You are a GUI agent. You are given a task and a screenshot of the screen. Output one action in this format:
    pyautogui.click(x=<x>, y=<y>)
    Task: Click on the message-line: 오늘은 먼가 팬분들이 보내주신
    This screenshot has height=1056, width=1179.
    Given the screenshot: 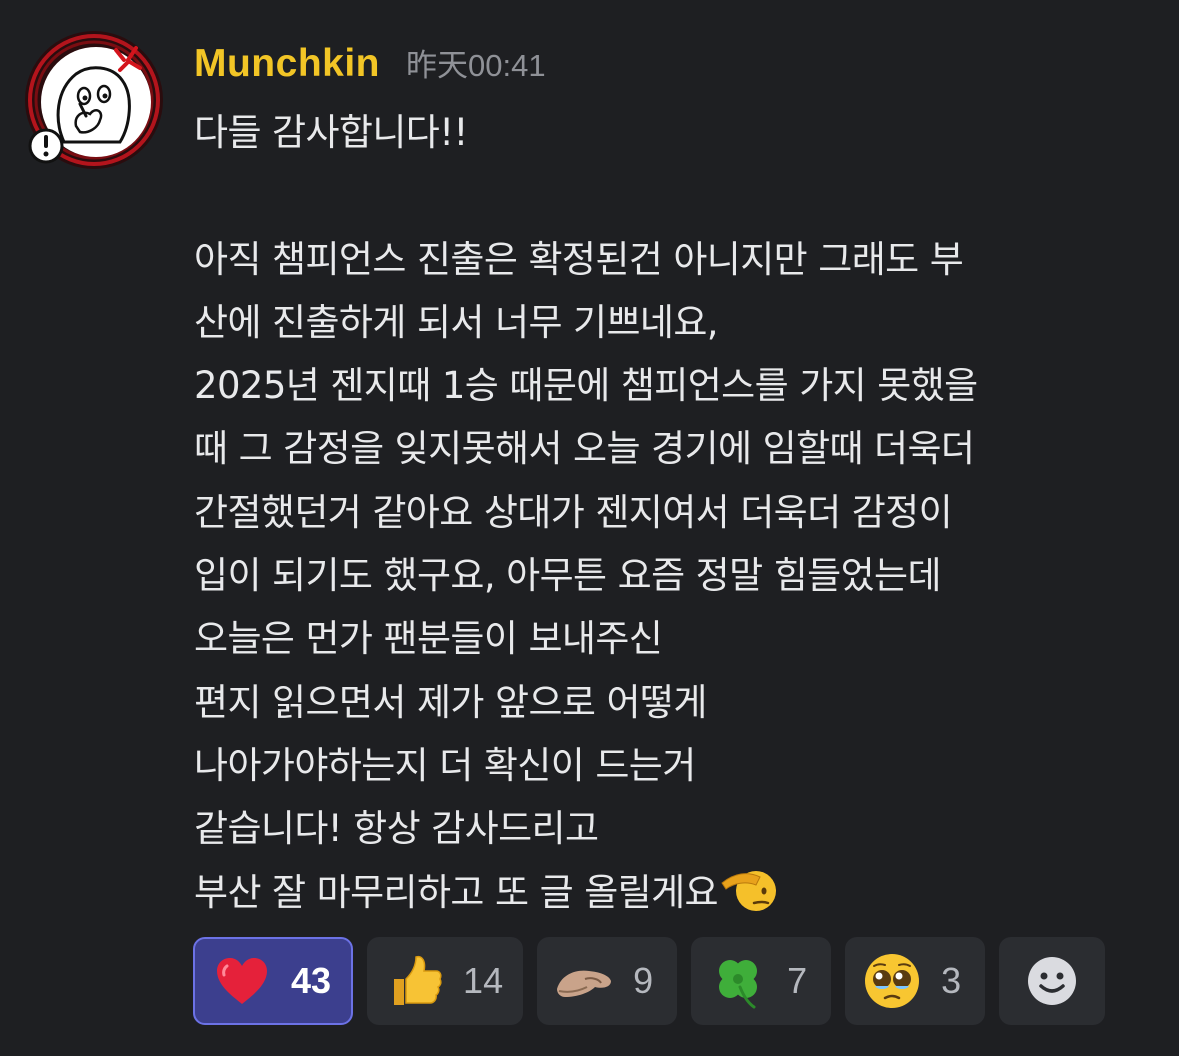 What is the action you would take?
    pyautogui.click(x=428, y=639)
    